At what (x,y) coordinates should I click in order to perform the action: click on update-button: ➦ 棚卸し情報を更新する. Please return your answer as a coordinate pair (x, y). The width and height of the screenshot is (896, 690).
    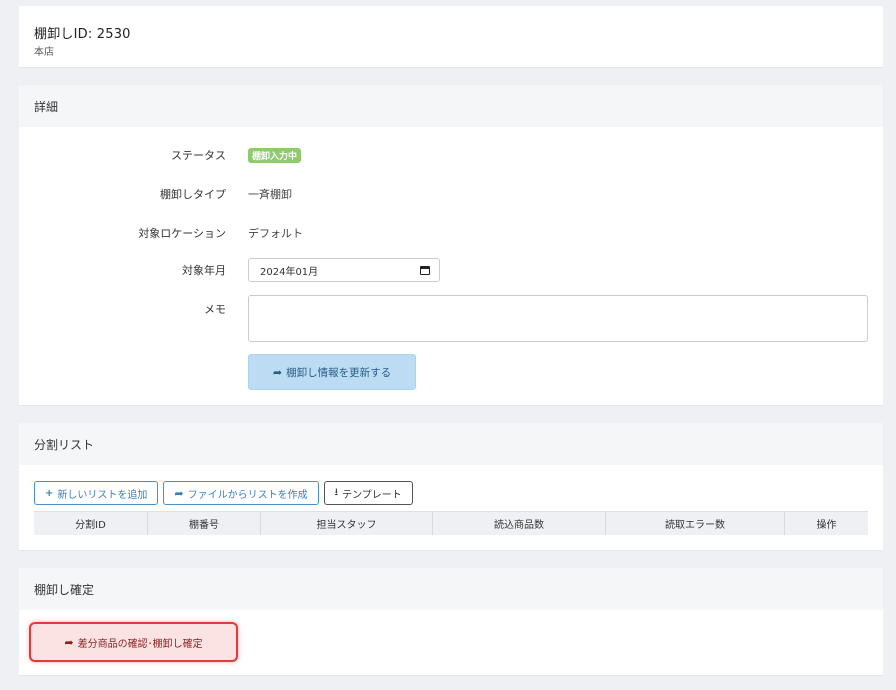
    Looking at the image, I should click on (332, 372).